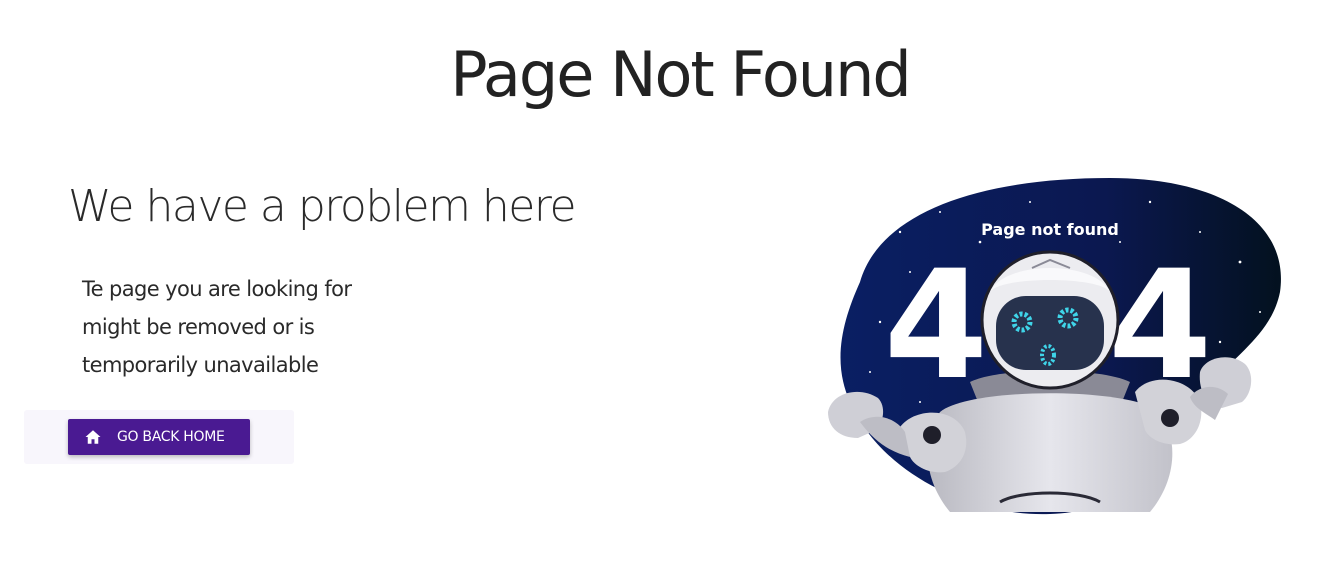 This screenshot has width=1334, height=564. I want to click on description-line: Te page you are looking for, so click(217, 289).